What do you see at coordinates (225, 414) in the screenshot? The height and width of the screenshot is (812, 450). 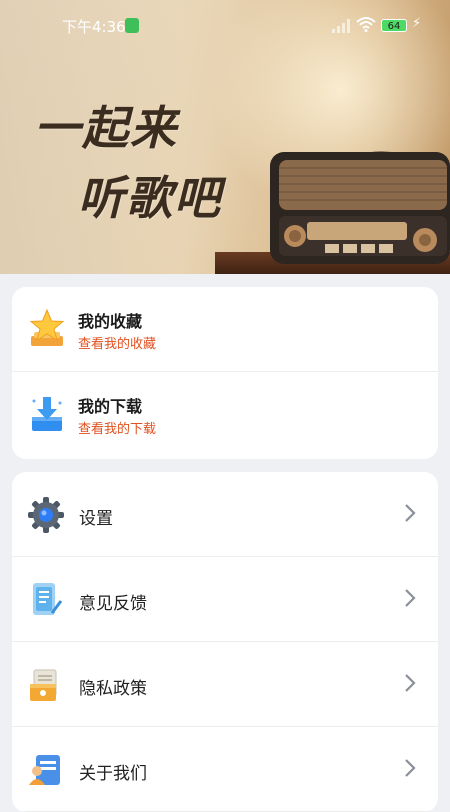 I see `downloads-row: 我的下载 查看我的下载` at bounding box center [225, 414].